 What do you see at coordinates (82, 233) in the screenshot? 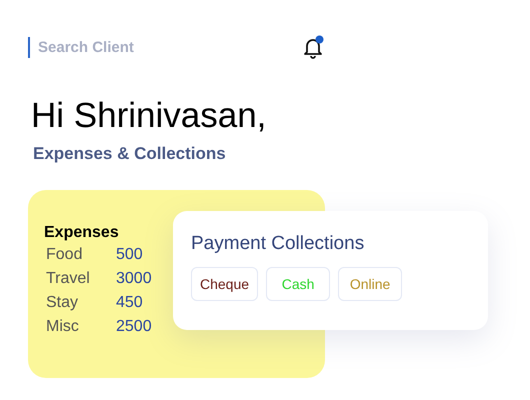
I see `expenses-title: Expenses` at bounding box center [82, 233].